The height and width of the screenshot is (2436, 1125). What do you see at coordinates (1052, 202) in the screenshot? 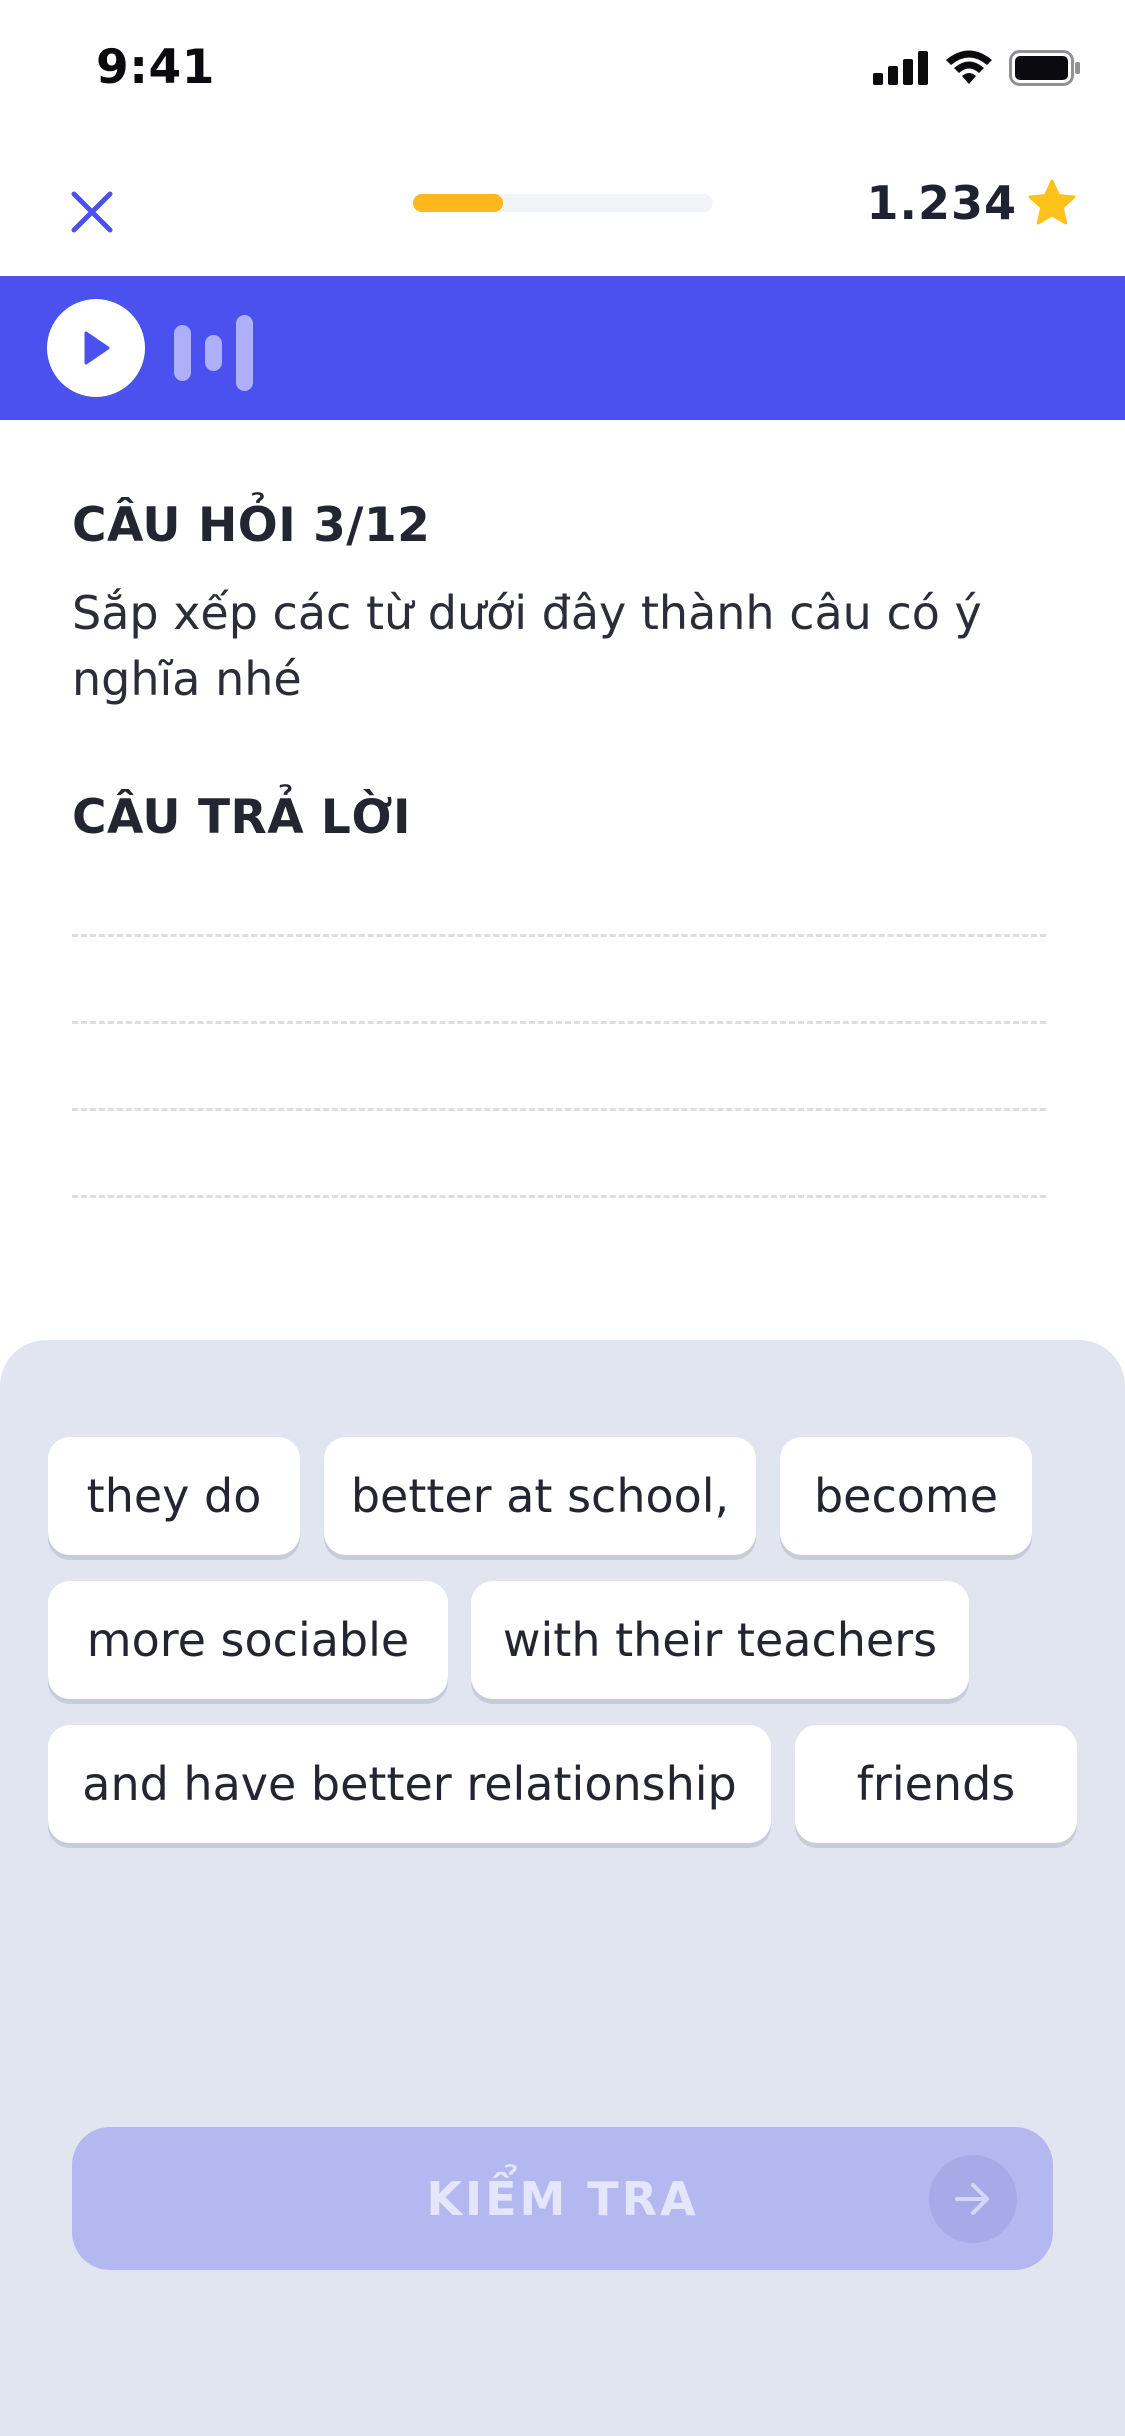
I see `star-icon` at bounding box center [1052, 202].